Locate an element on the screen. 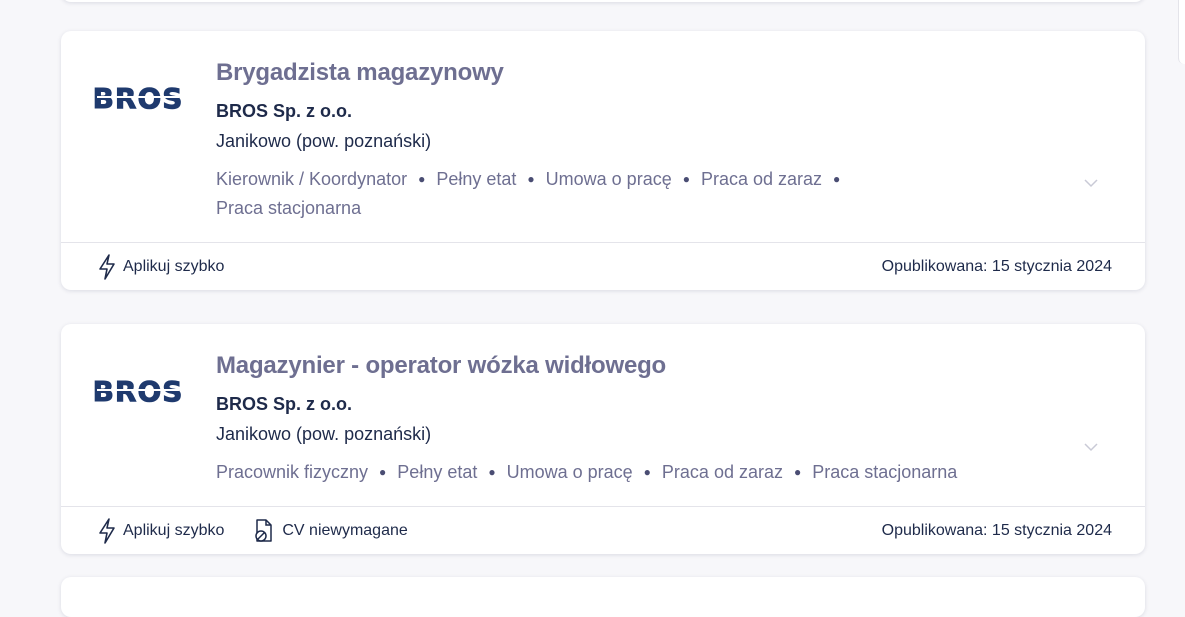 The width and height of the screenshot is (1185, 617). next-listing-card is located at coordinates (603, 597).